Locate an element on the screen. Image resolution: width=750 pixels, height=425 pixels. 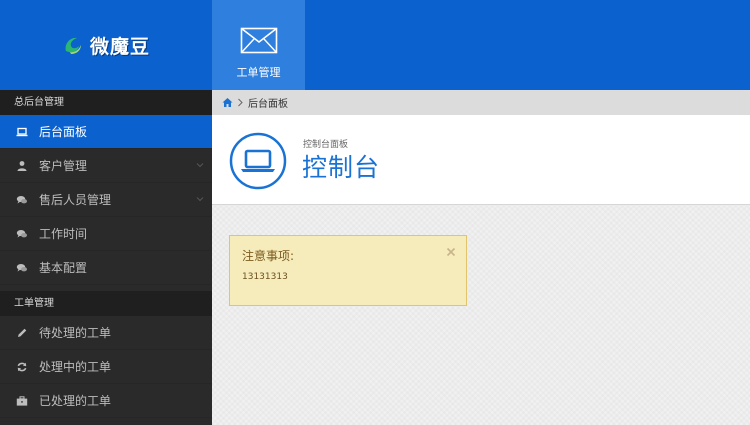
sidebar-item-label: 待处理的工单 is located at coordinates (75, 333).